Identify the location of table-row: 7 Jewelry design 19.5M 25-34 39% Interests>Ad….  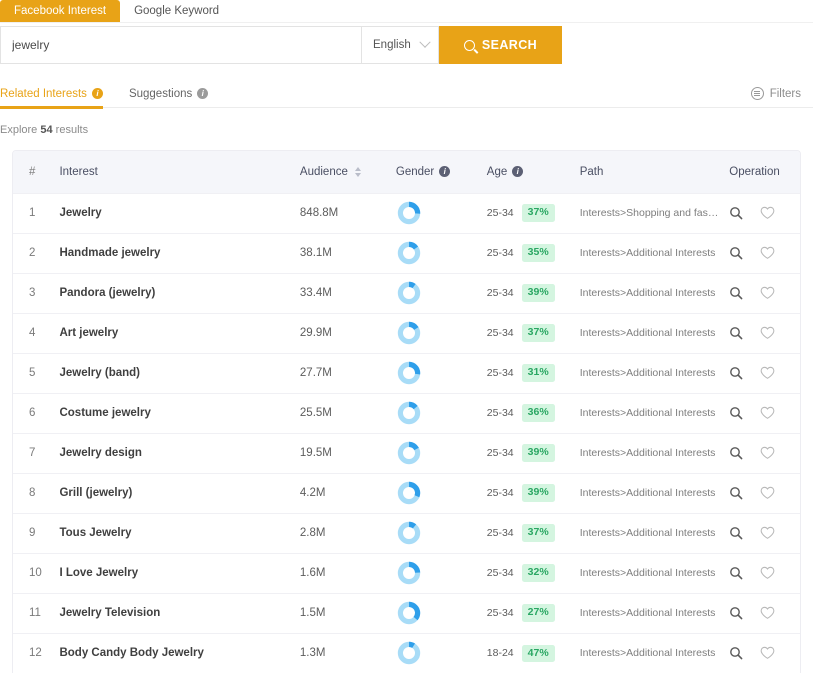
(406, 453).